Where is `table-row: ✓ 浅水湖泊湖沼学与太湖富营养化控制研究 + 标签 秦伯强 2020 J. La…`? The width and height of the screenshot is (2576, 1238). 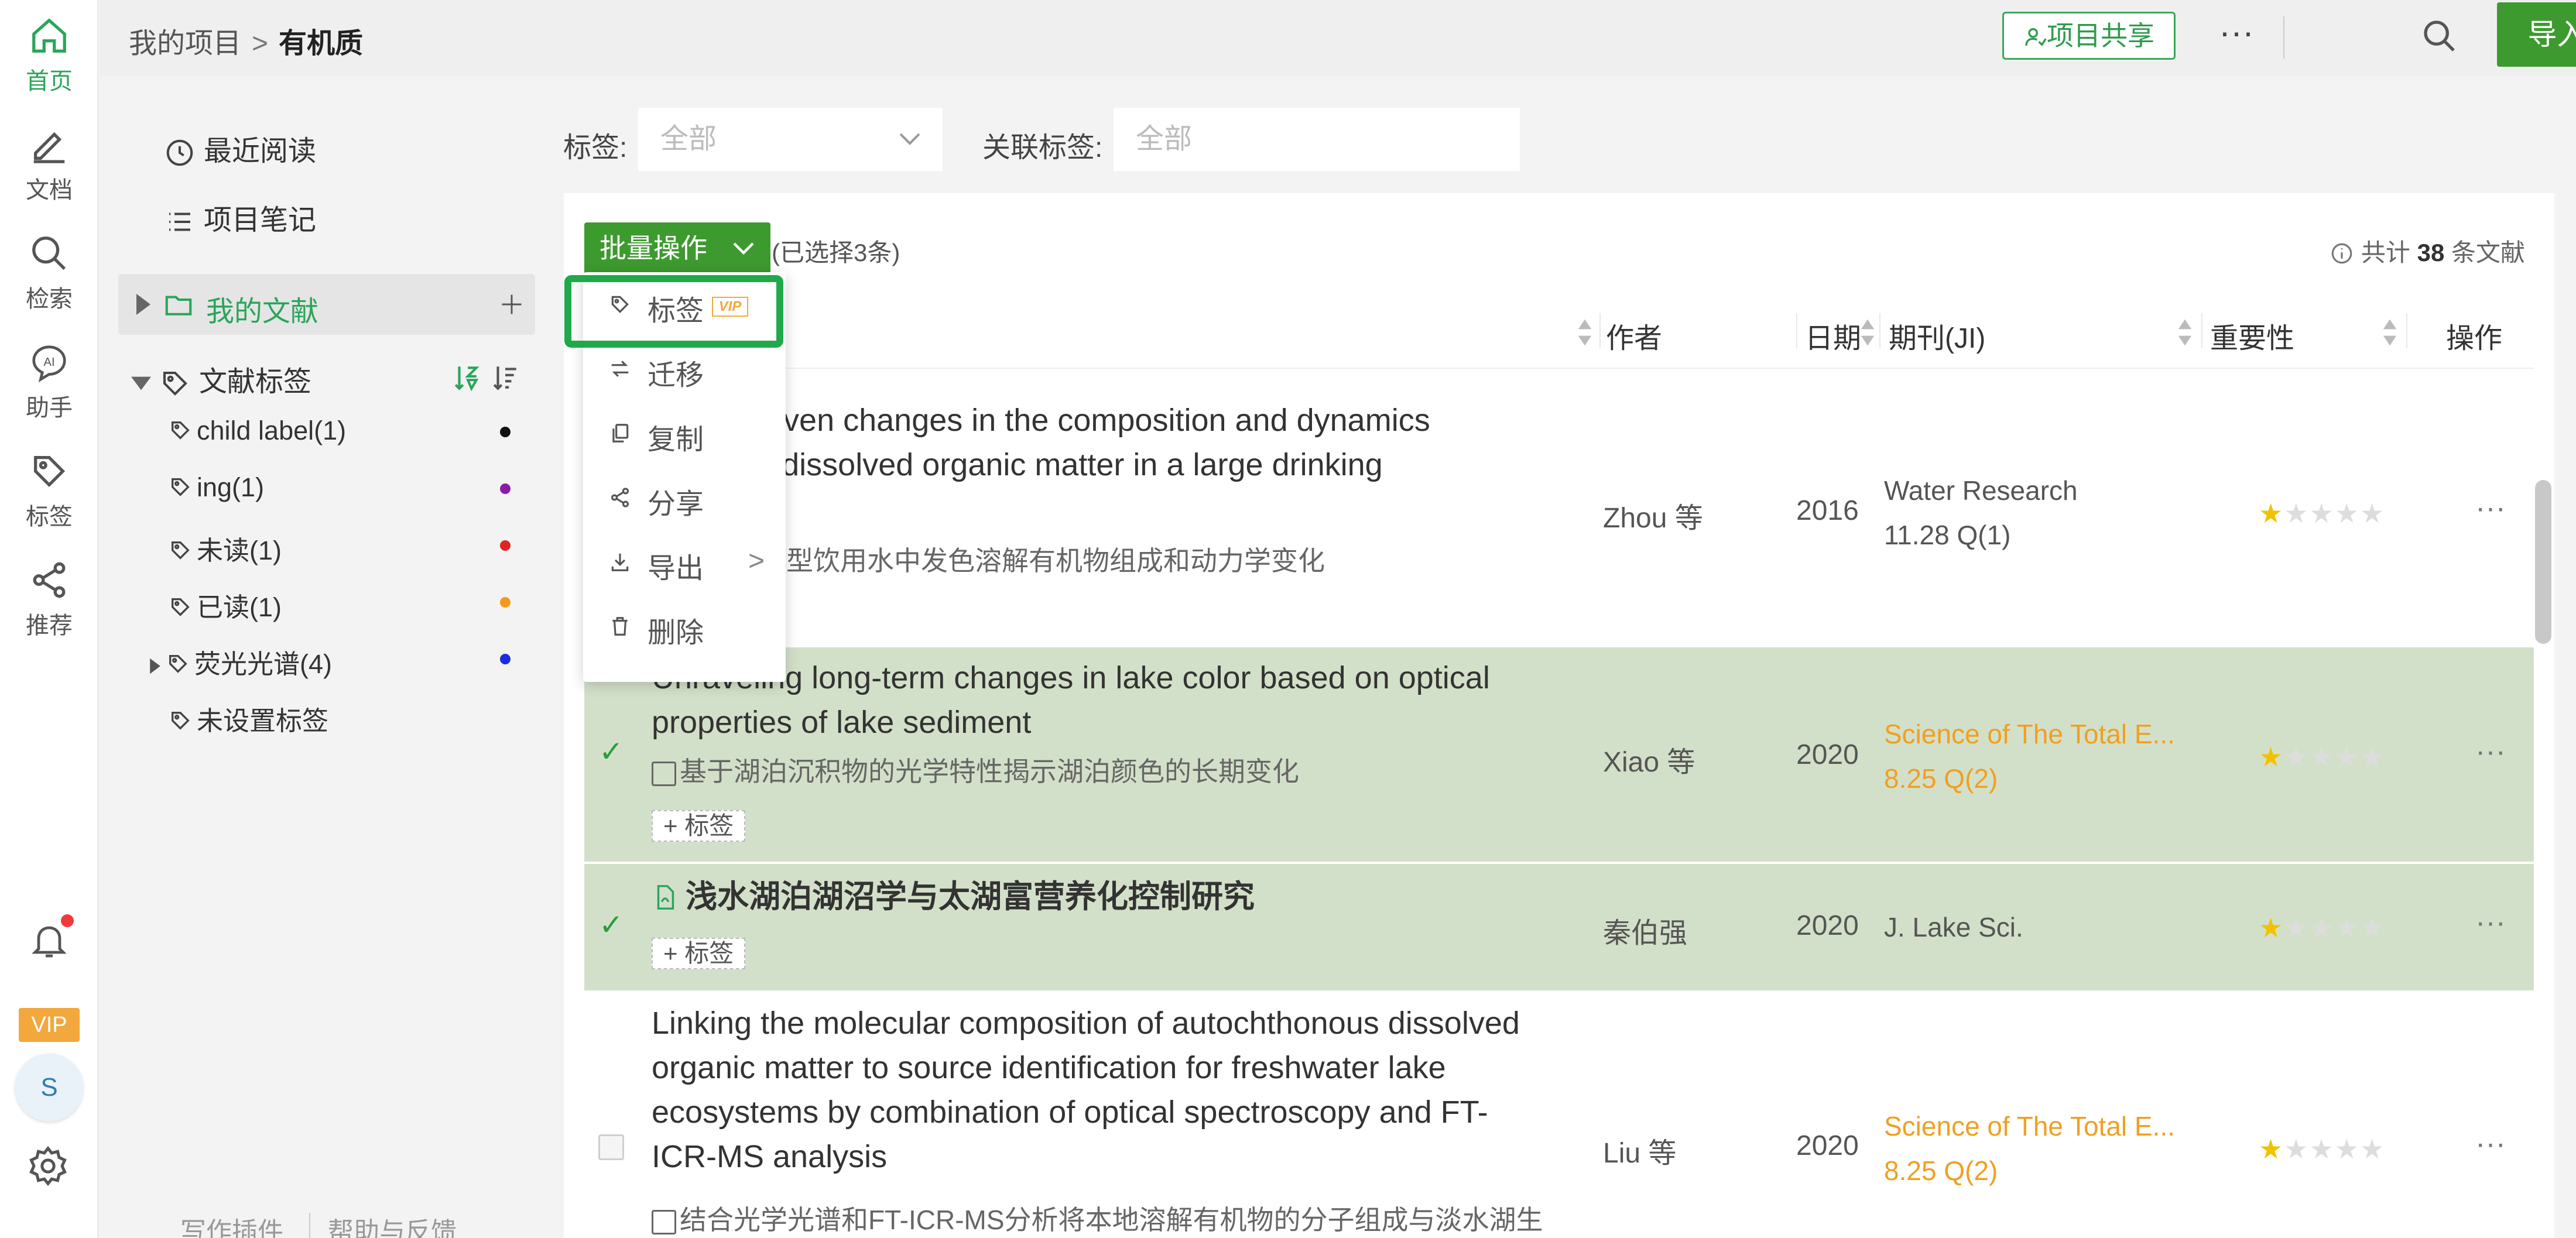 table-row: ✓ 浅水湖泊湖沼学与太湖富营养化控制研究 + 标签 秦伯强 2020 J. La… is located at coordinates (1559, 927).